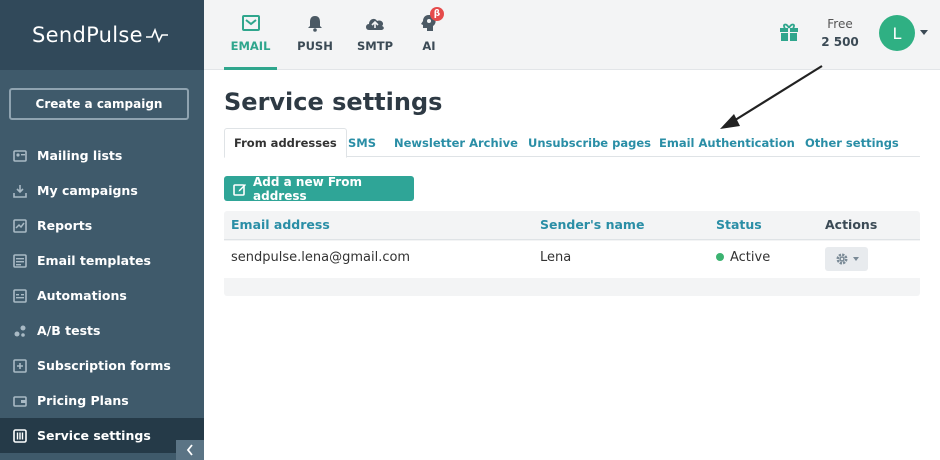 Image resolution: width=940 pixels, height=460 pixels. I want to click on ab-tests-icon, so click(19, 330).